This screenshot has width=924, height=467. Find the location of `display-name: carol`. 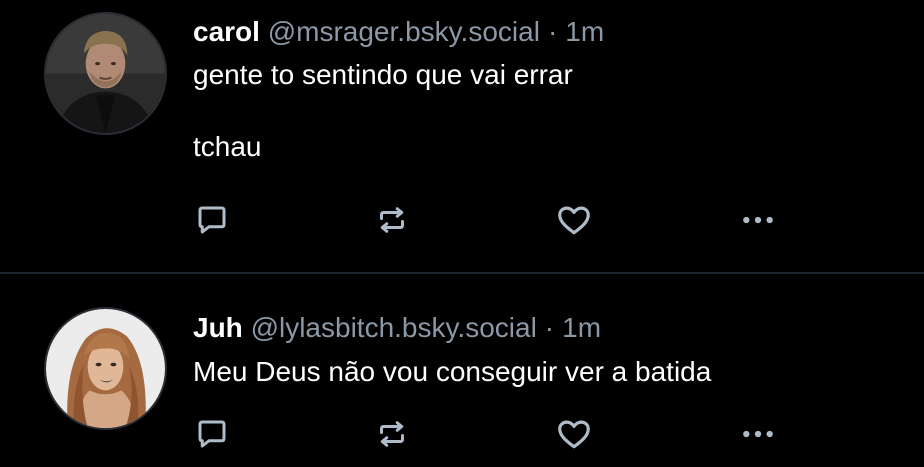

display-name: carol is located at coordinates (226, 31).